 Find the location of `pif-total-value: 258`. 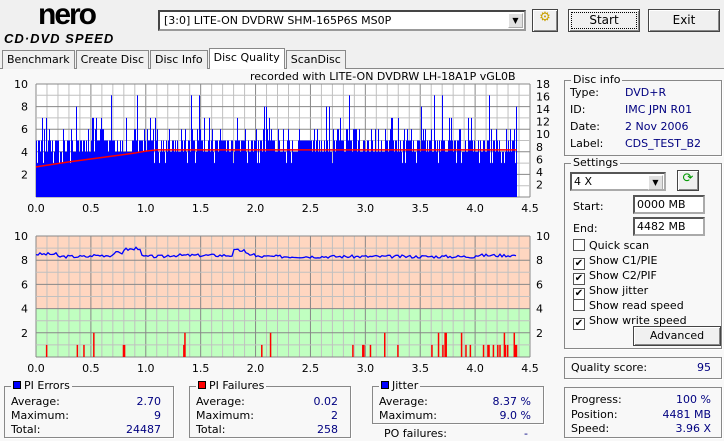

pif-total-value: 258 is located at coordinates (327, 429).